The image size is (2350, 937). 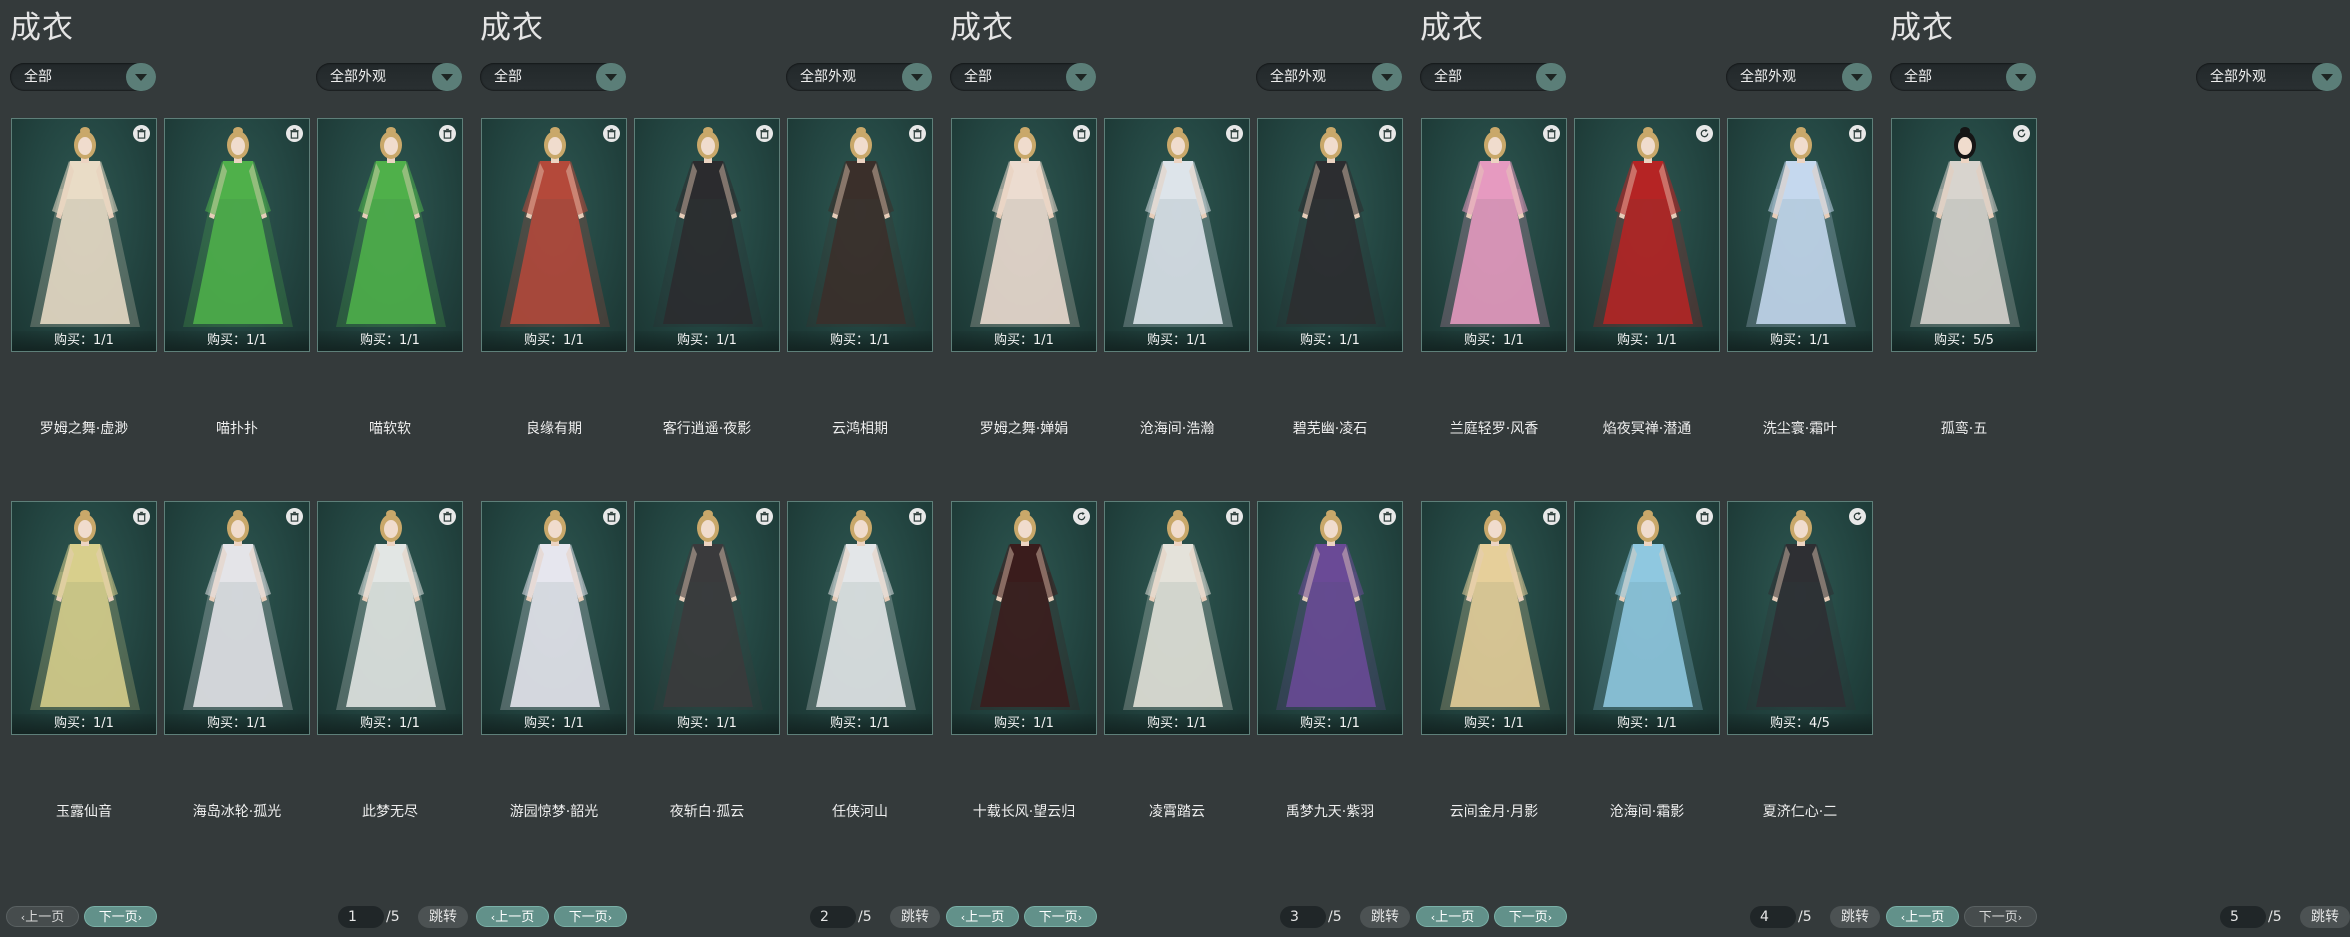 What do you see at coordinates (1964, 235) in the screenshot?
I see `outfit-card: 购买：5/5` at bounding box center [1964, 235].